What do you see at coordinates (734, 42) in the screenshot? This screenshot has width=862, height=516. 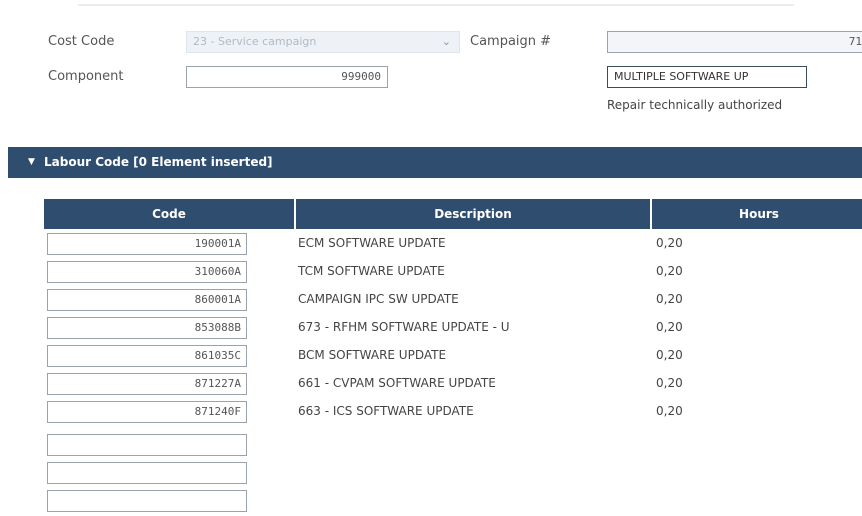 I see `campaign-field: 71` at bounding box center [734, 42].